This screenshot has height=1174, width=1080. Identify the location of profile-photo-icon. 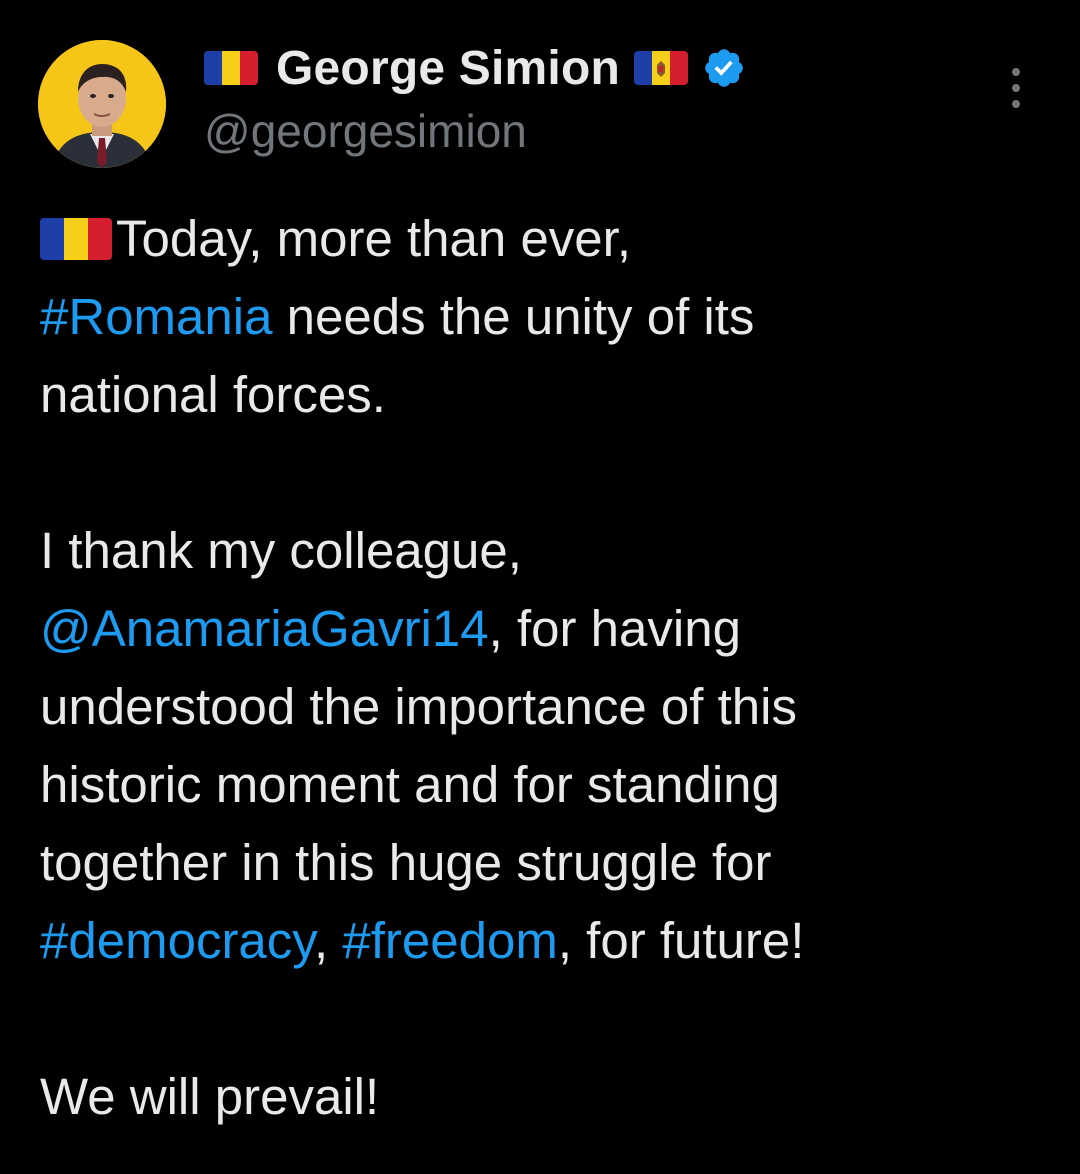
(102, 104).